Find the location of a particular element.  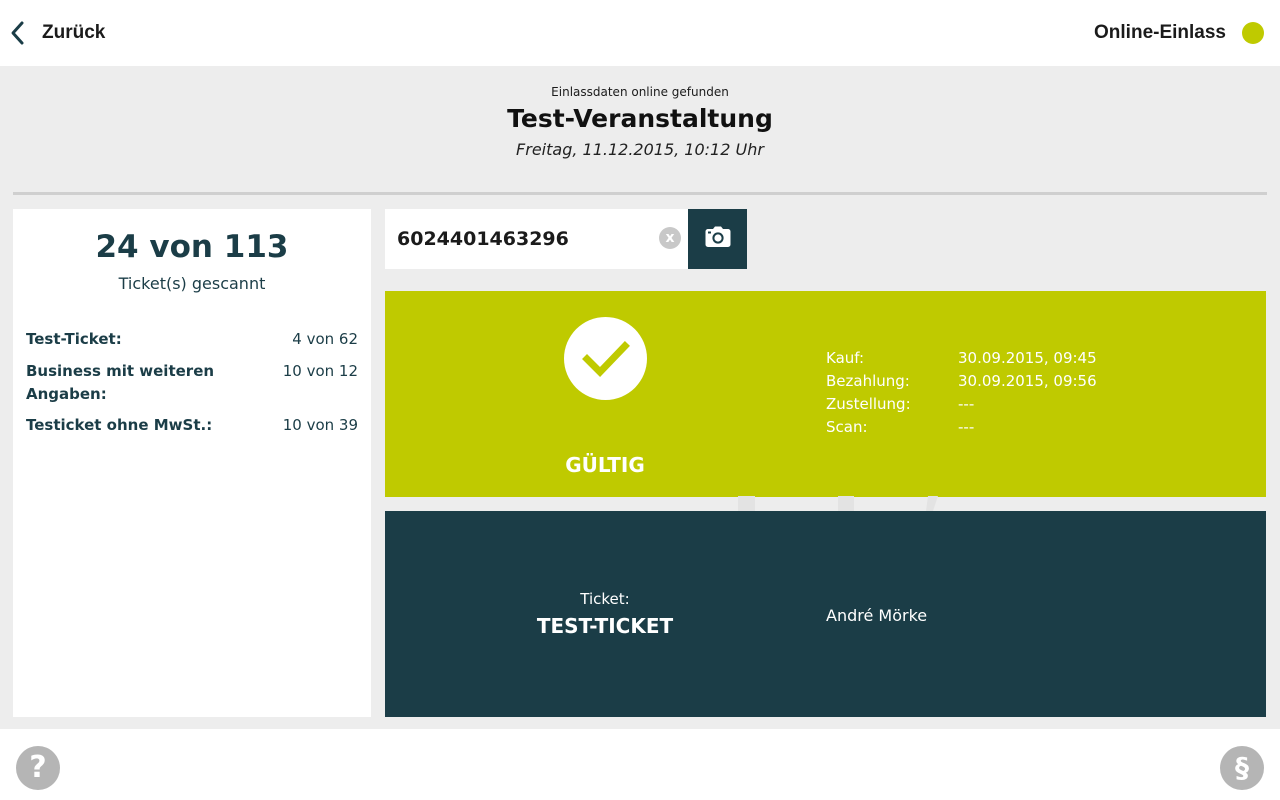

detail-row: Bezahlung: 30.09.2015, 09:56 is located at coordinates (992, 383).